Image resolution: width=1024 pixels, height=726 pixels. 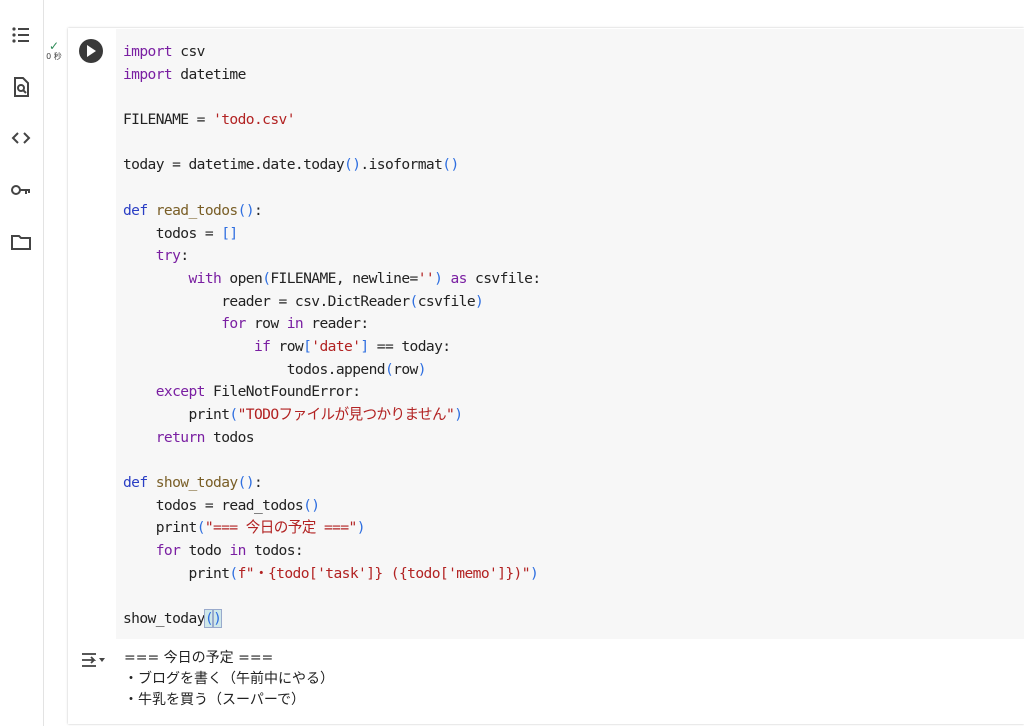 I want to click on code-line: print("TODOファイルが見つかりません"), so click(x=332, y=415).